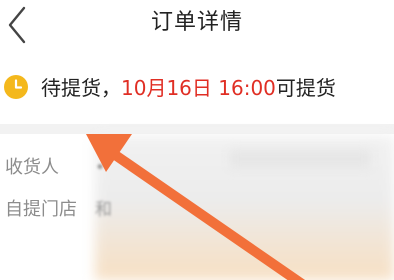  I want to click on pickup-time: 10月16日 16:00, so click(198, 88).